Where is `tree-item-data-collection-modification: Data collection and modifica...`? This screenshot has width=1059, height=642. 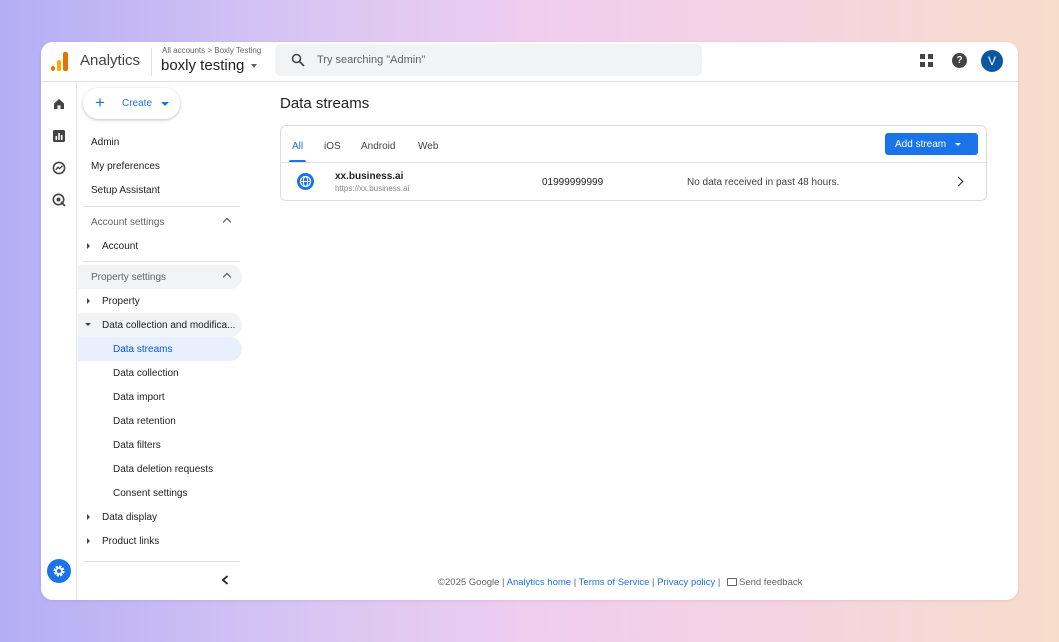 tree-item-data-collection-modification: Data collection and modifica... is located at coordinates (160, 325).